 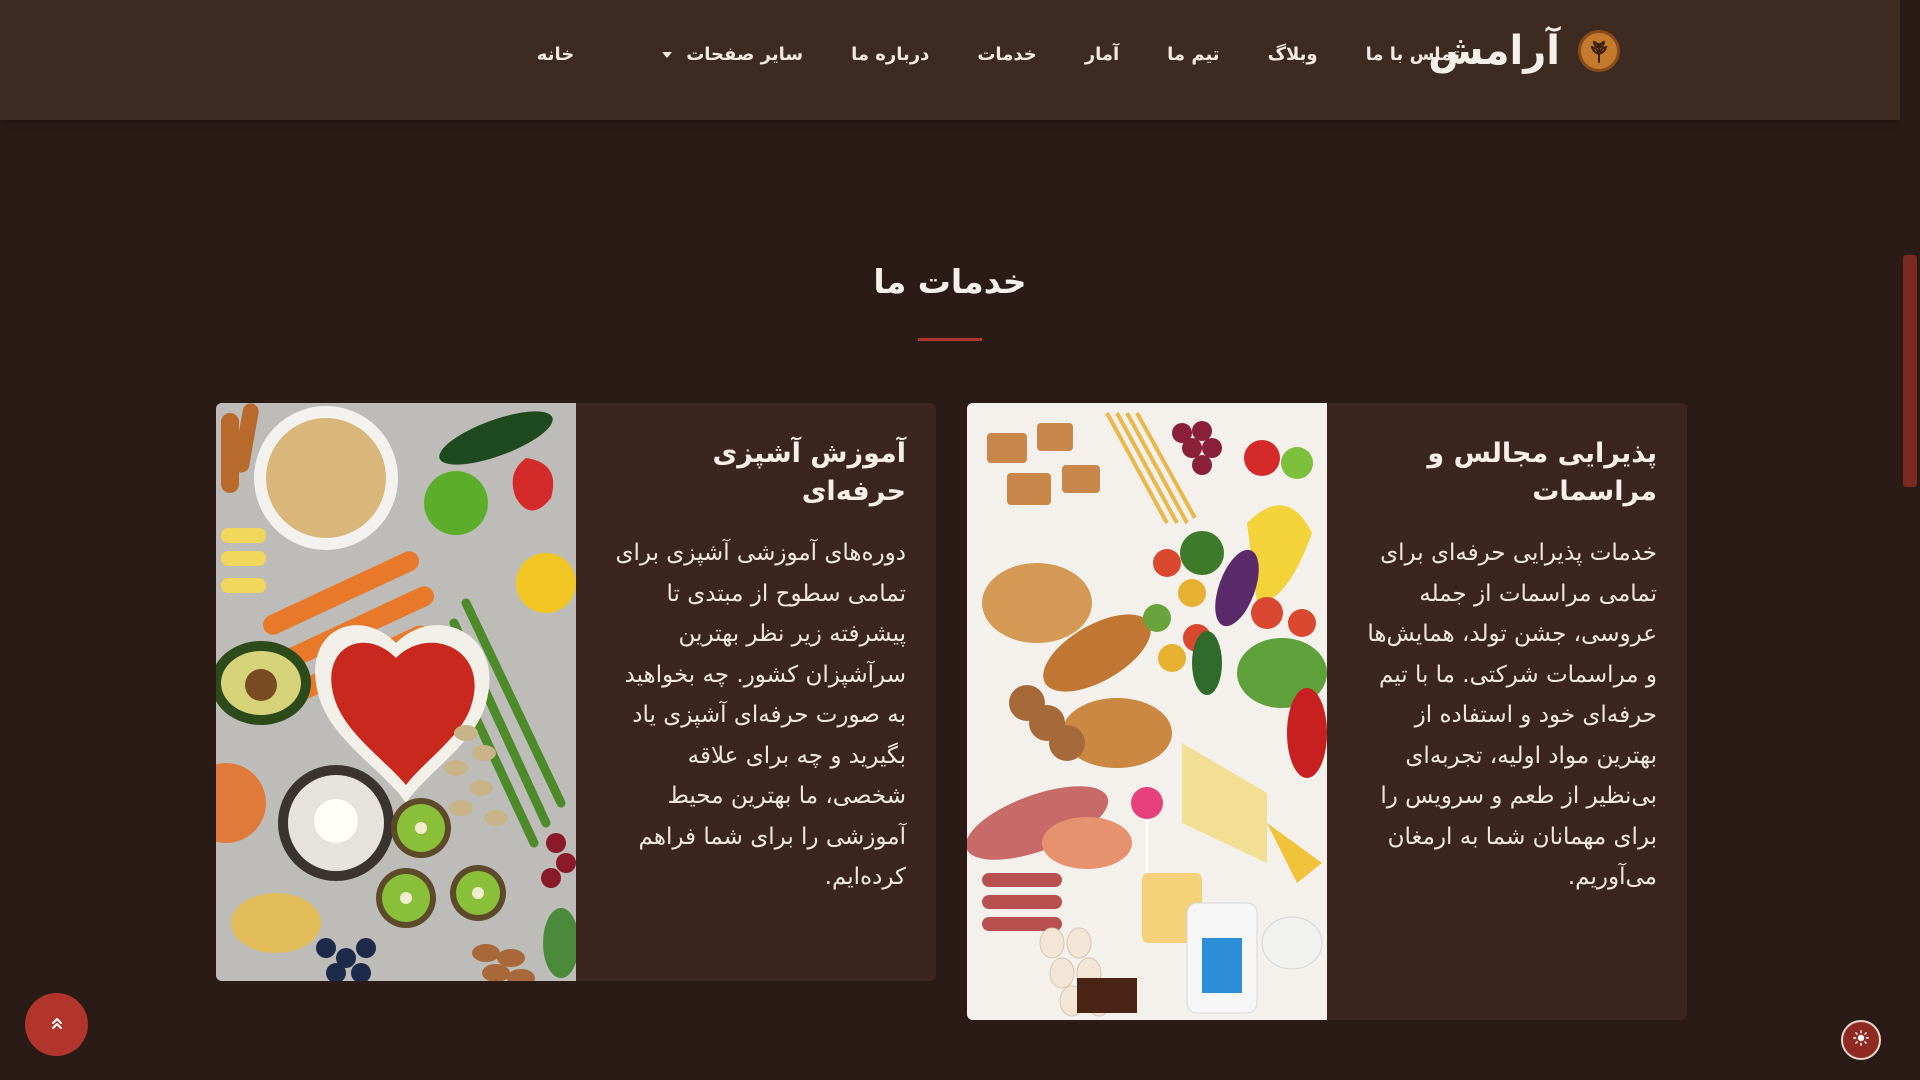 What do you see at coordinates (950, 281) in the screenshot?
I see `section-title: خدمات ما` at bounding box center [950, 281].